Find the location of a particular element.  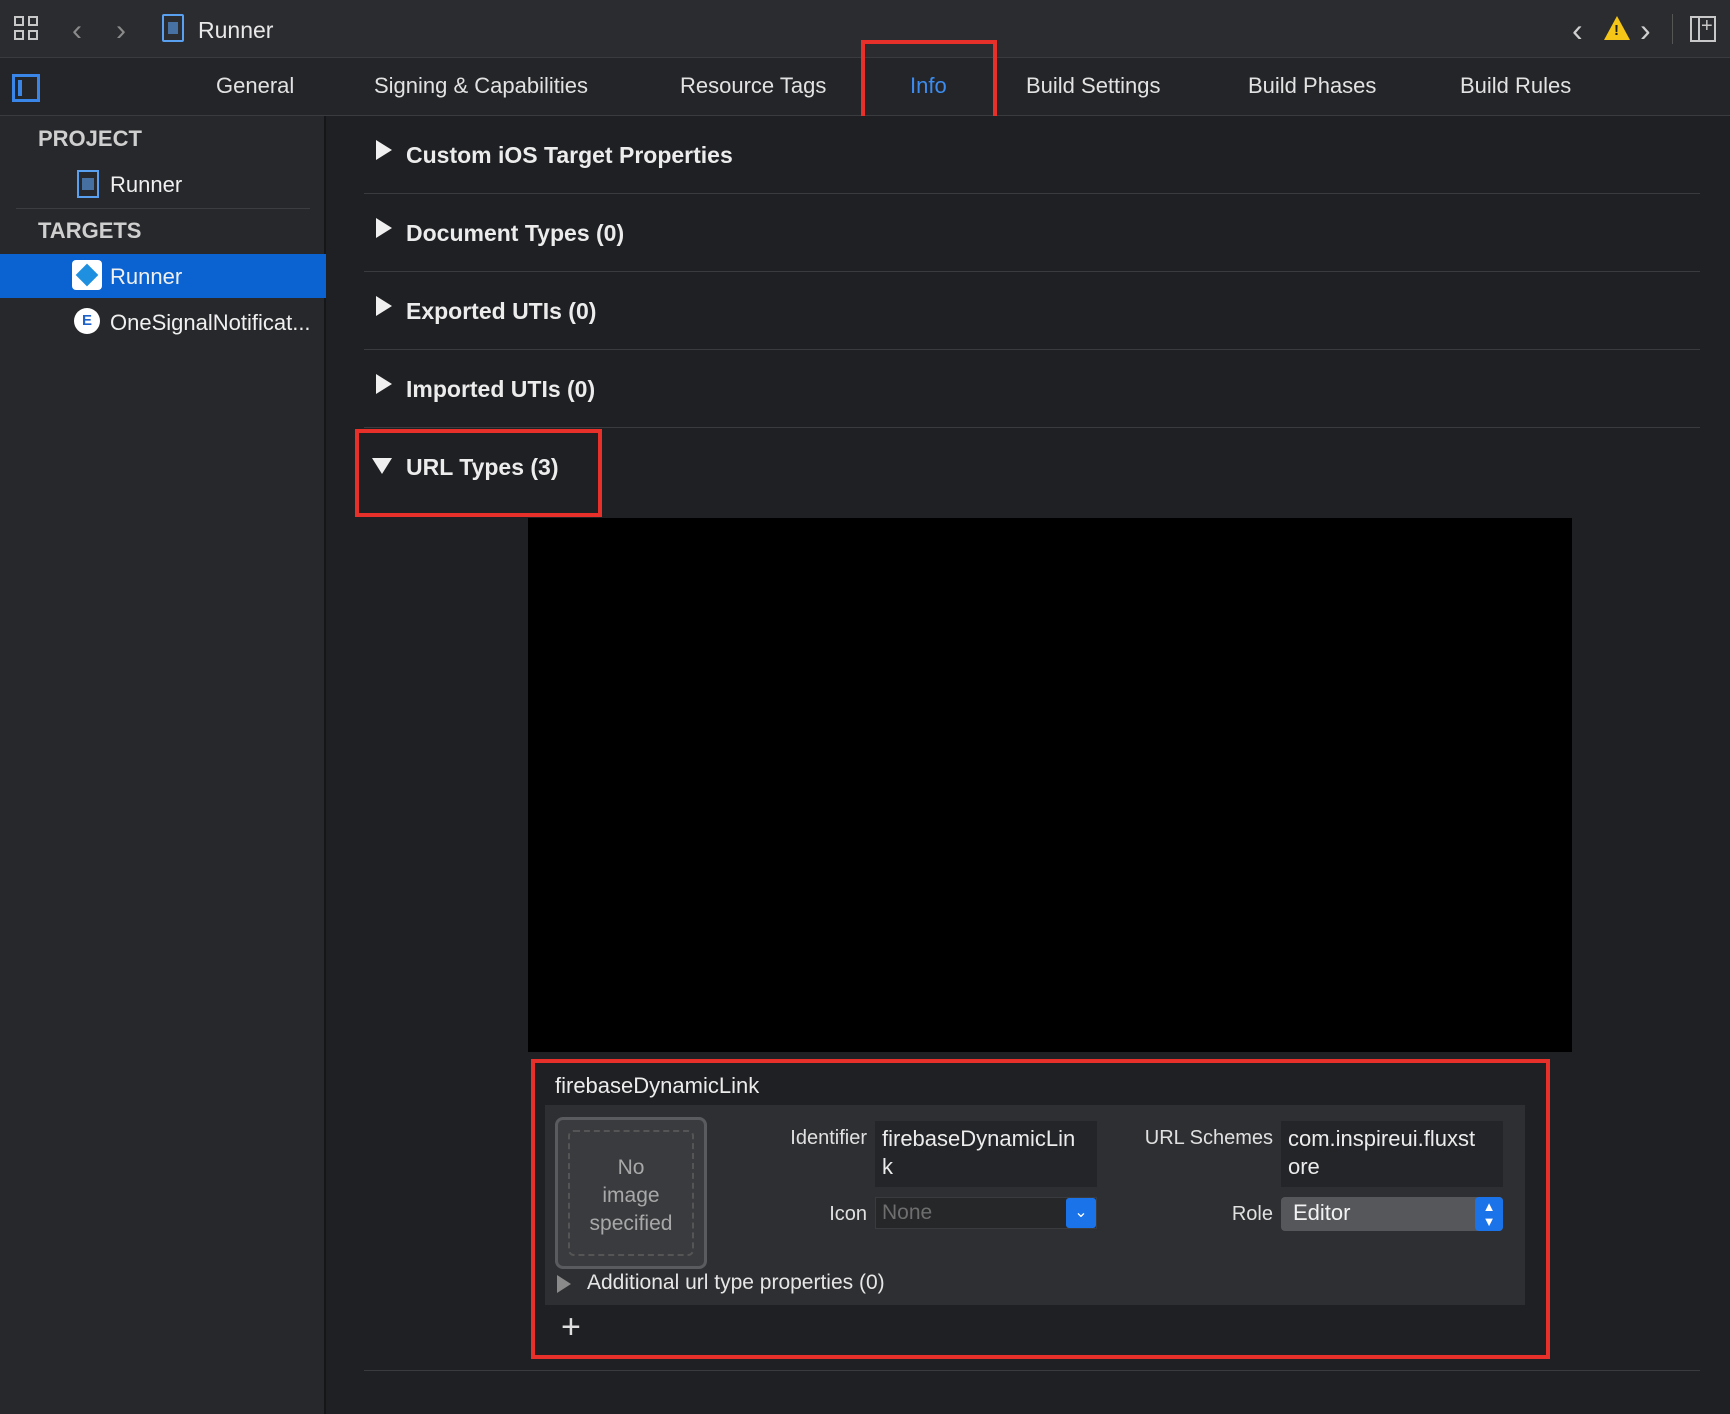

section-label: Imported UTIs (0) is located at coordinates (501, 389).